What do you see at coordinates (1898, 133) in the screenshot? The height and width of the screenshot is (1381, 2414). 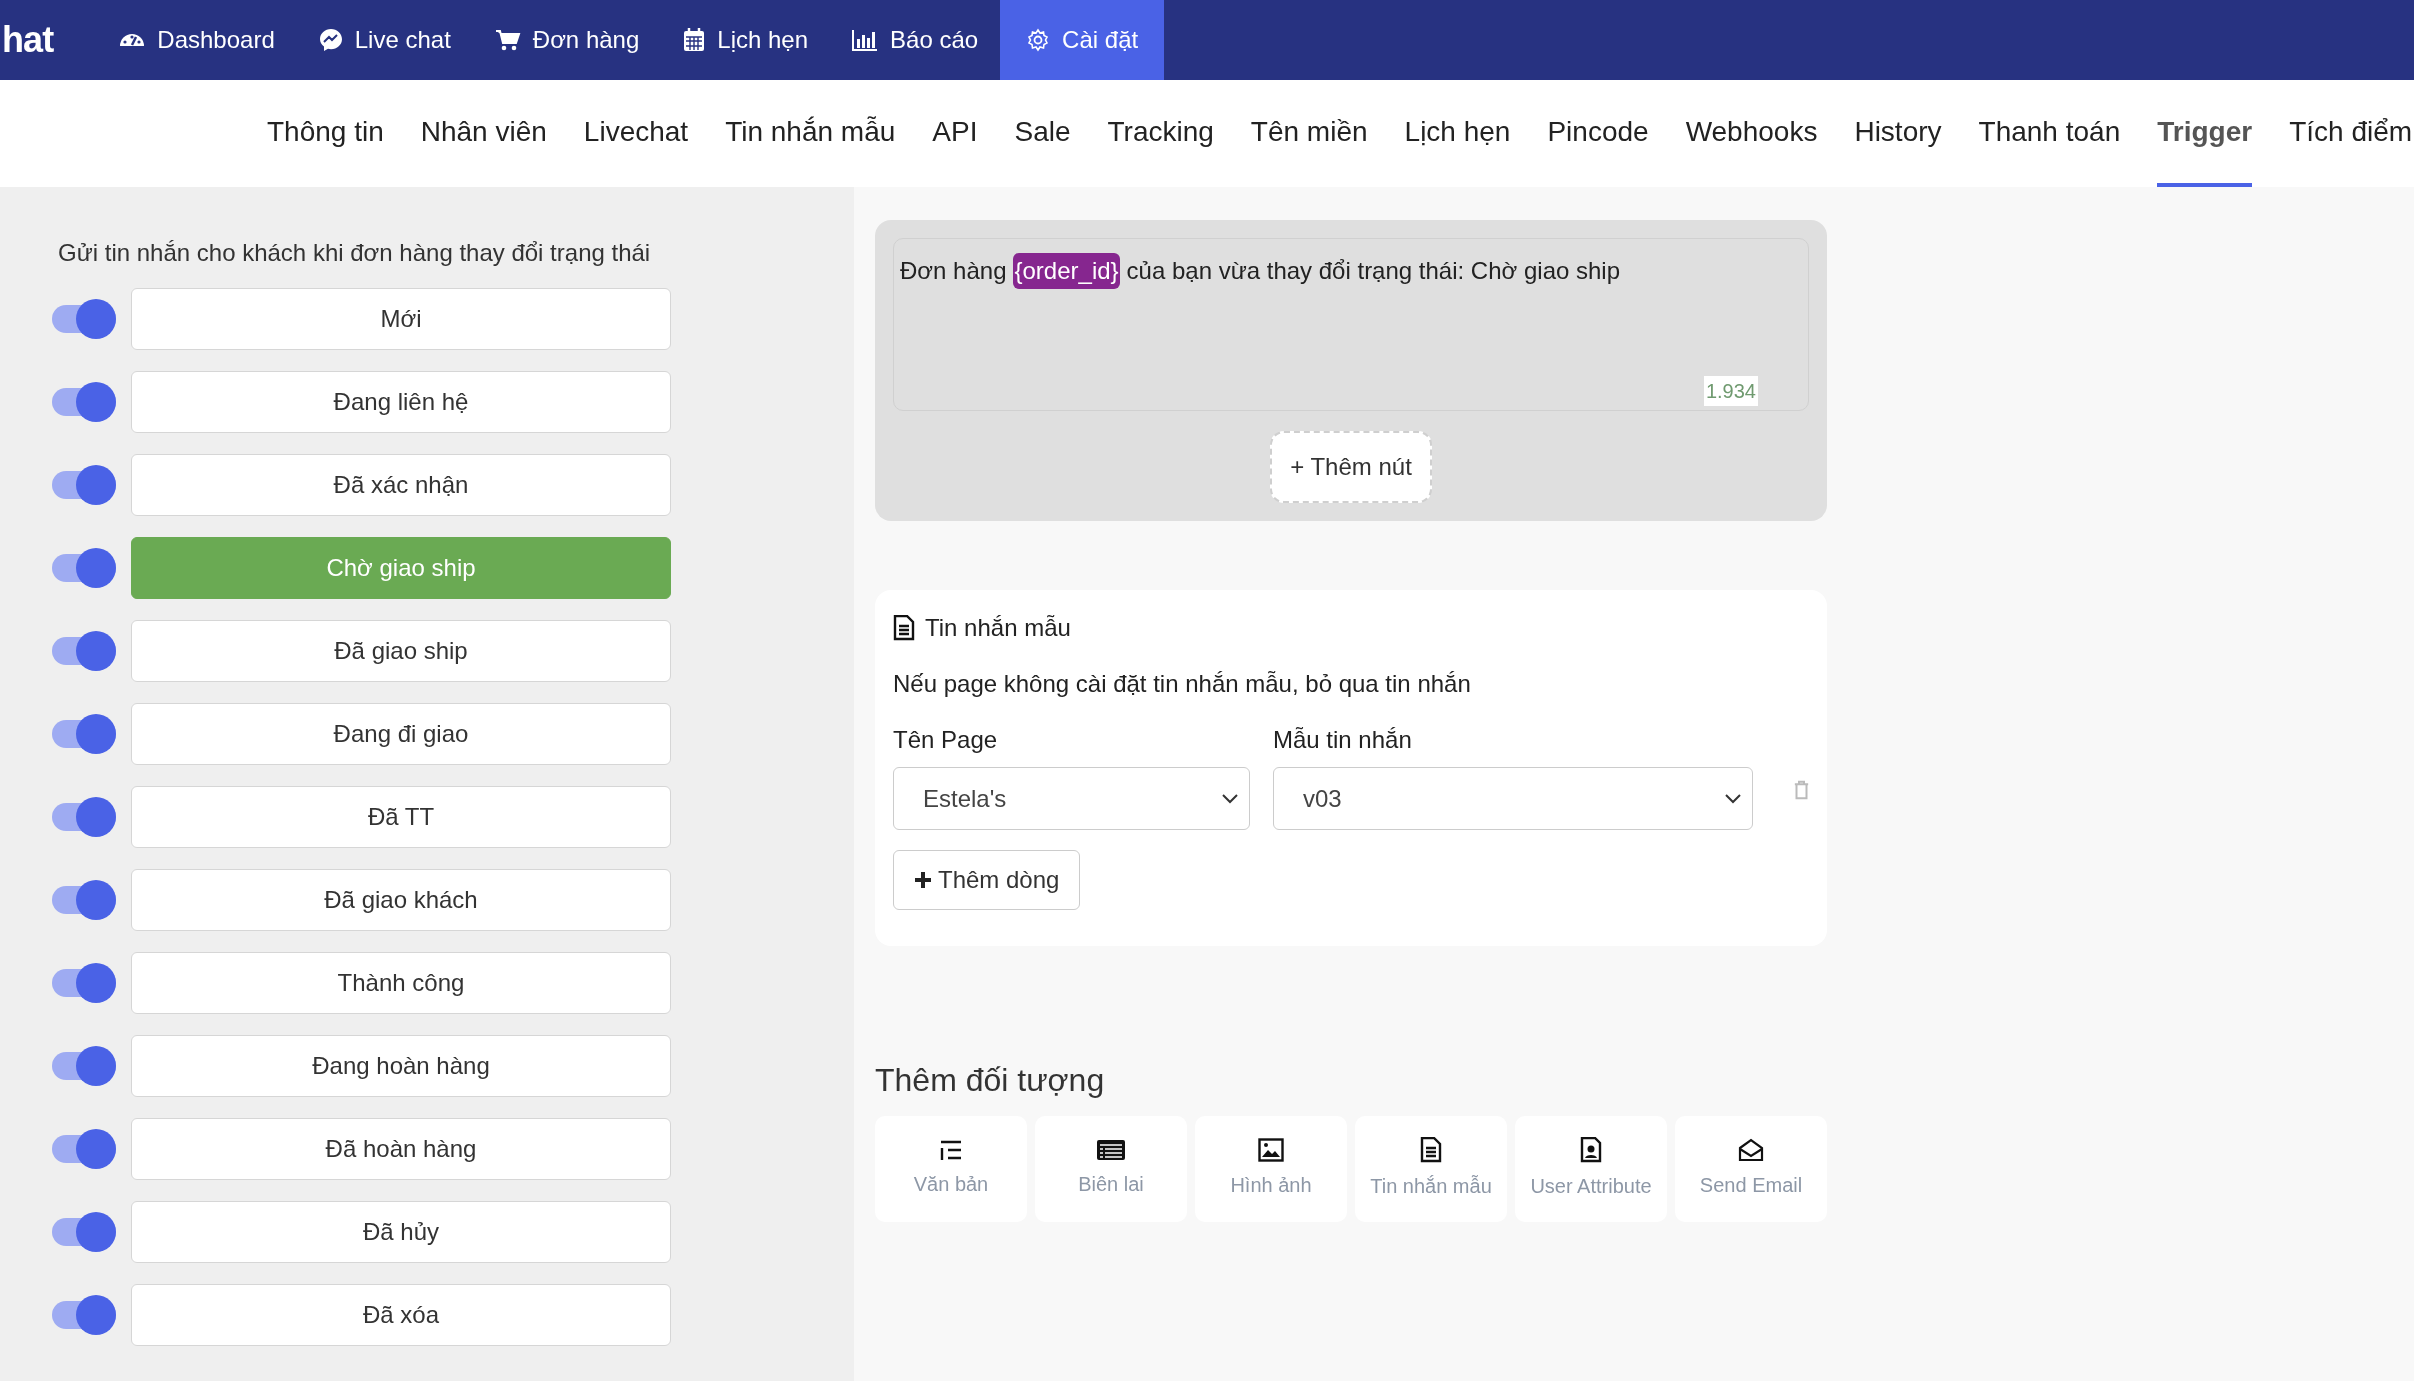 I see `settings-tab: History` at bounding box center [1898, 133].